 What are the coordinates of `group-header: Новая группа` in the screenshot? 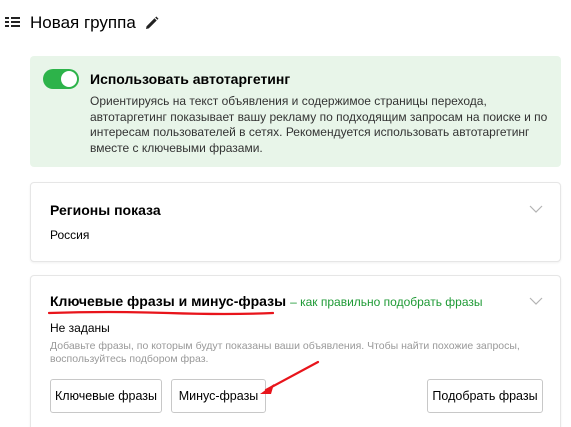 It's located at (81, 23).